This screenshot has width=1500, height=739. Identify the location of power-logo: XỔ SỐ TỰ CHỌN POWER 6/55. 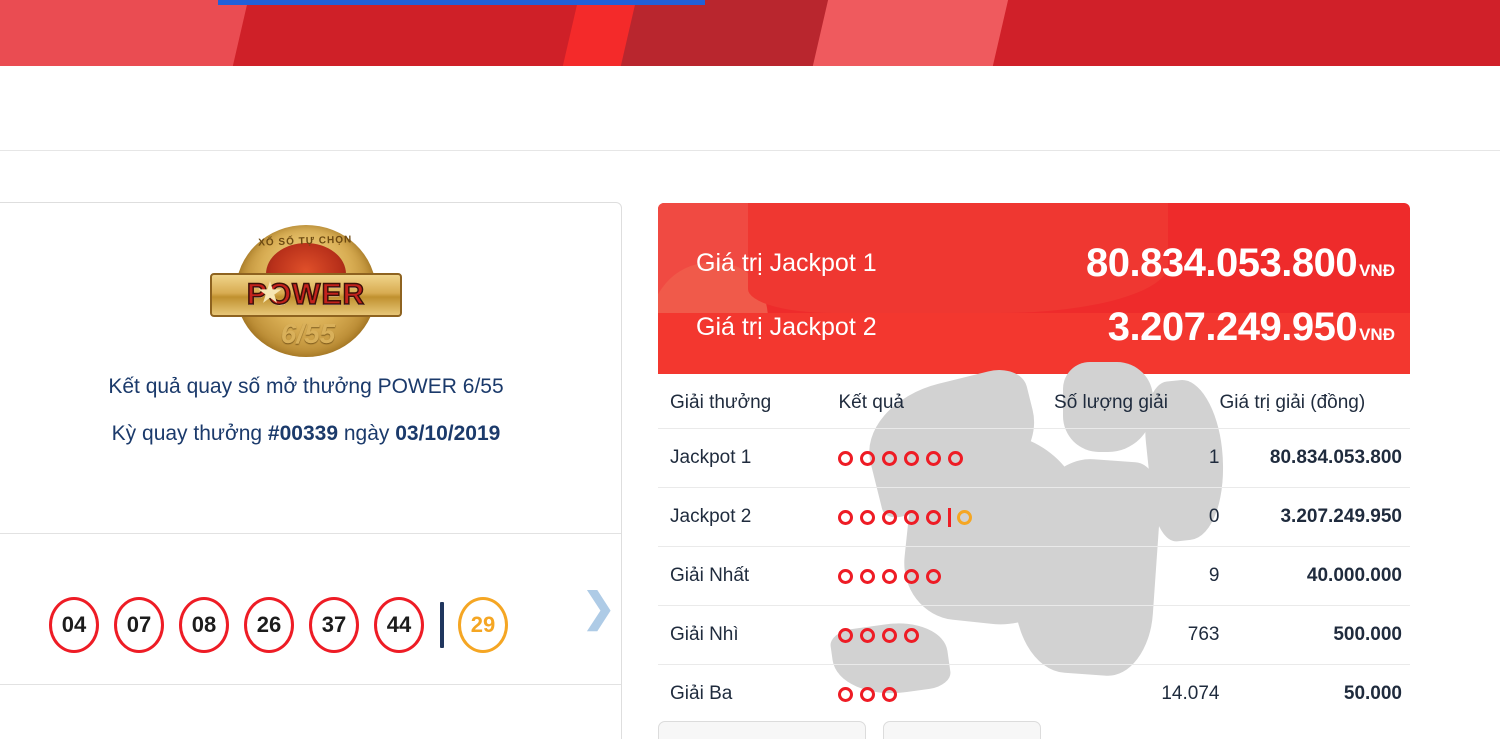
(311, 291).